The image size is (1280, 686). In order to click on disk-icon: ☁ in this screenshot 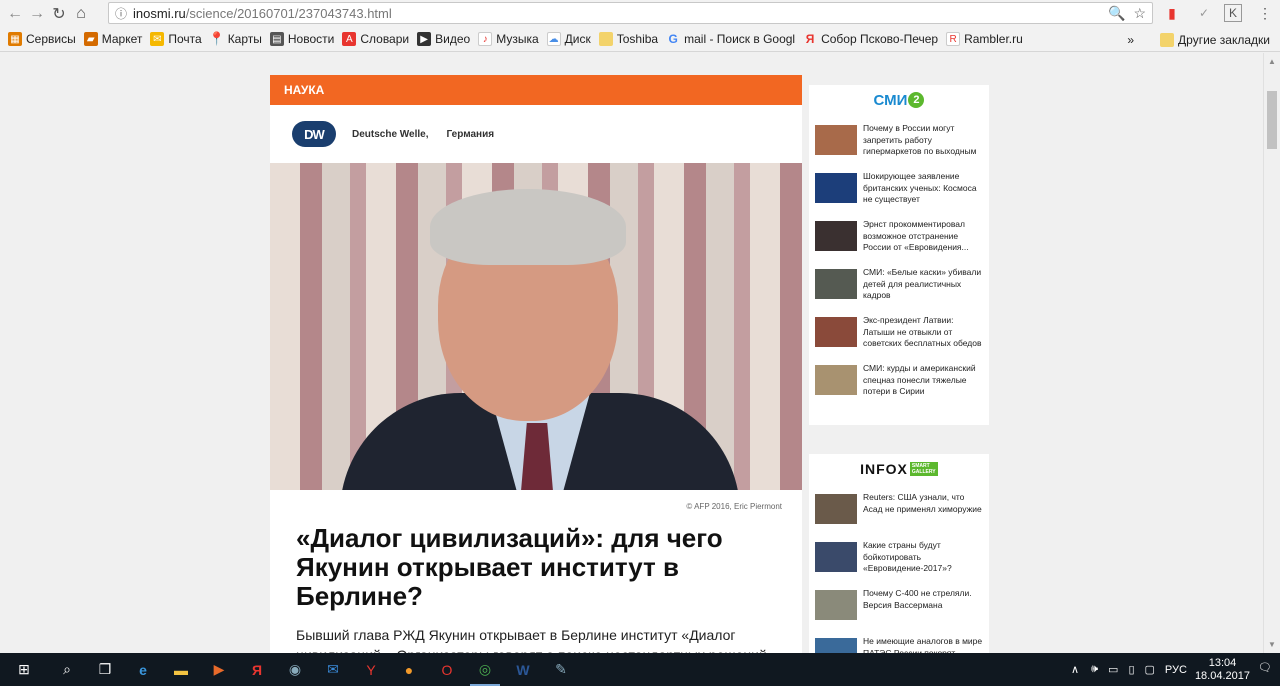, I will do `click(553, 39)`.